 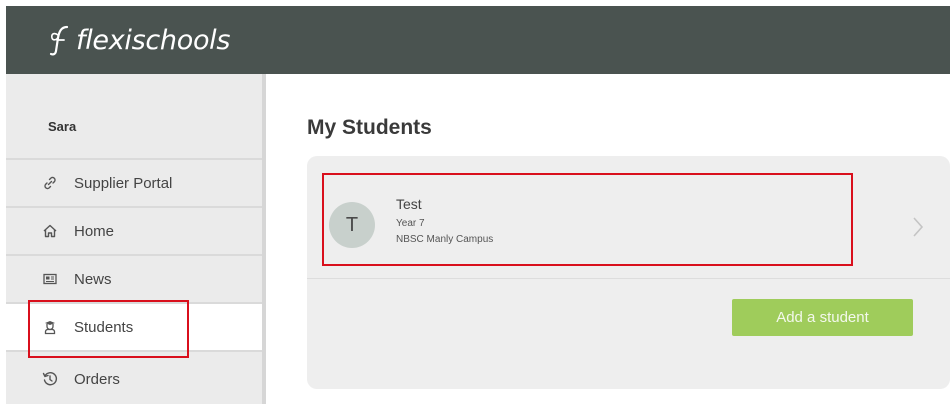 What do you see at coordinates (134, 379) in the screenshot?
I see `sidebar-item-orders: Orders` at bounding box center [134, 379].